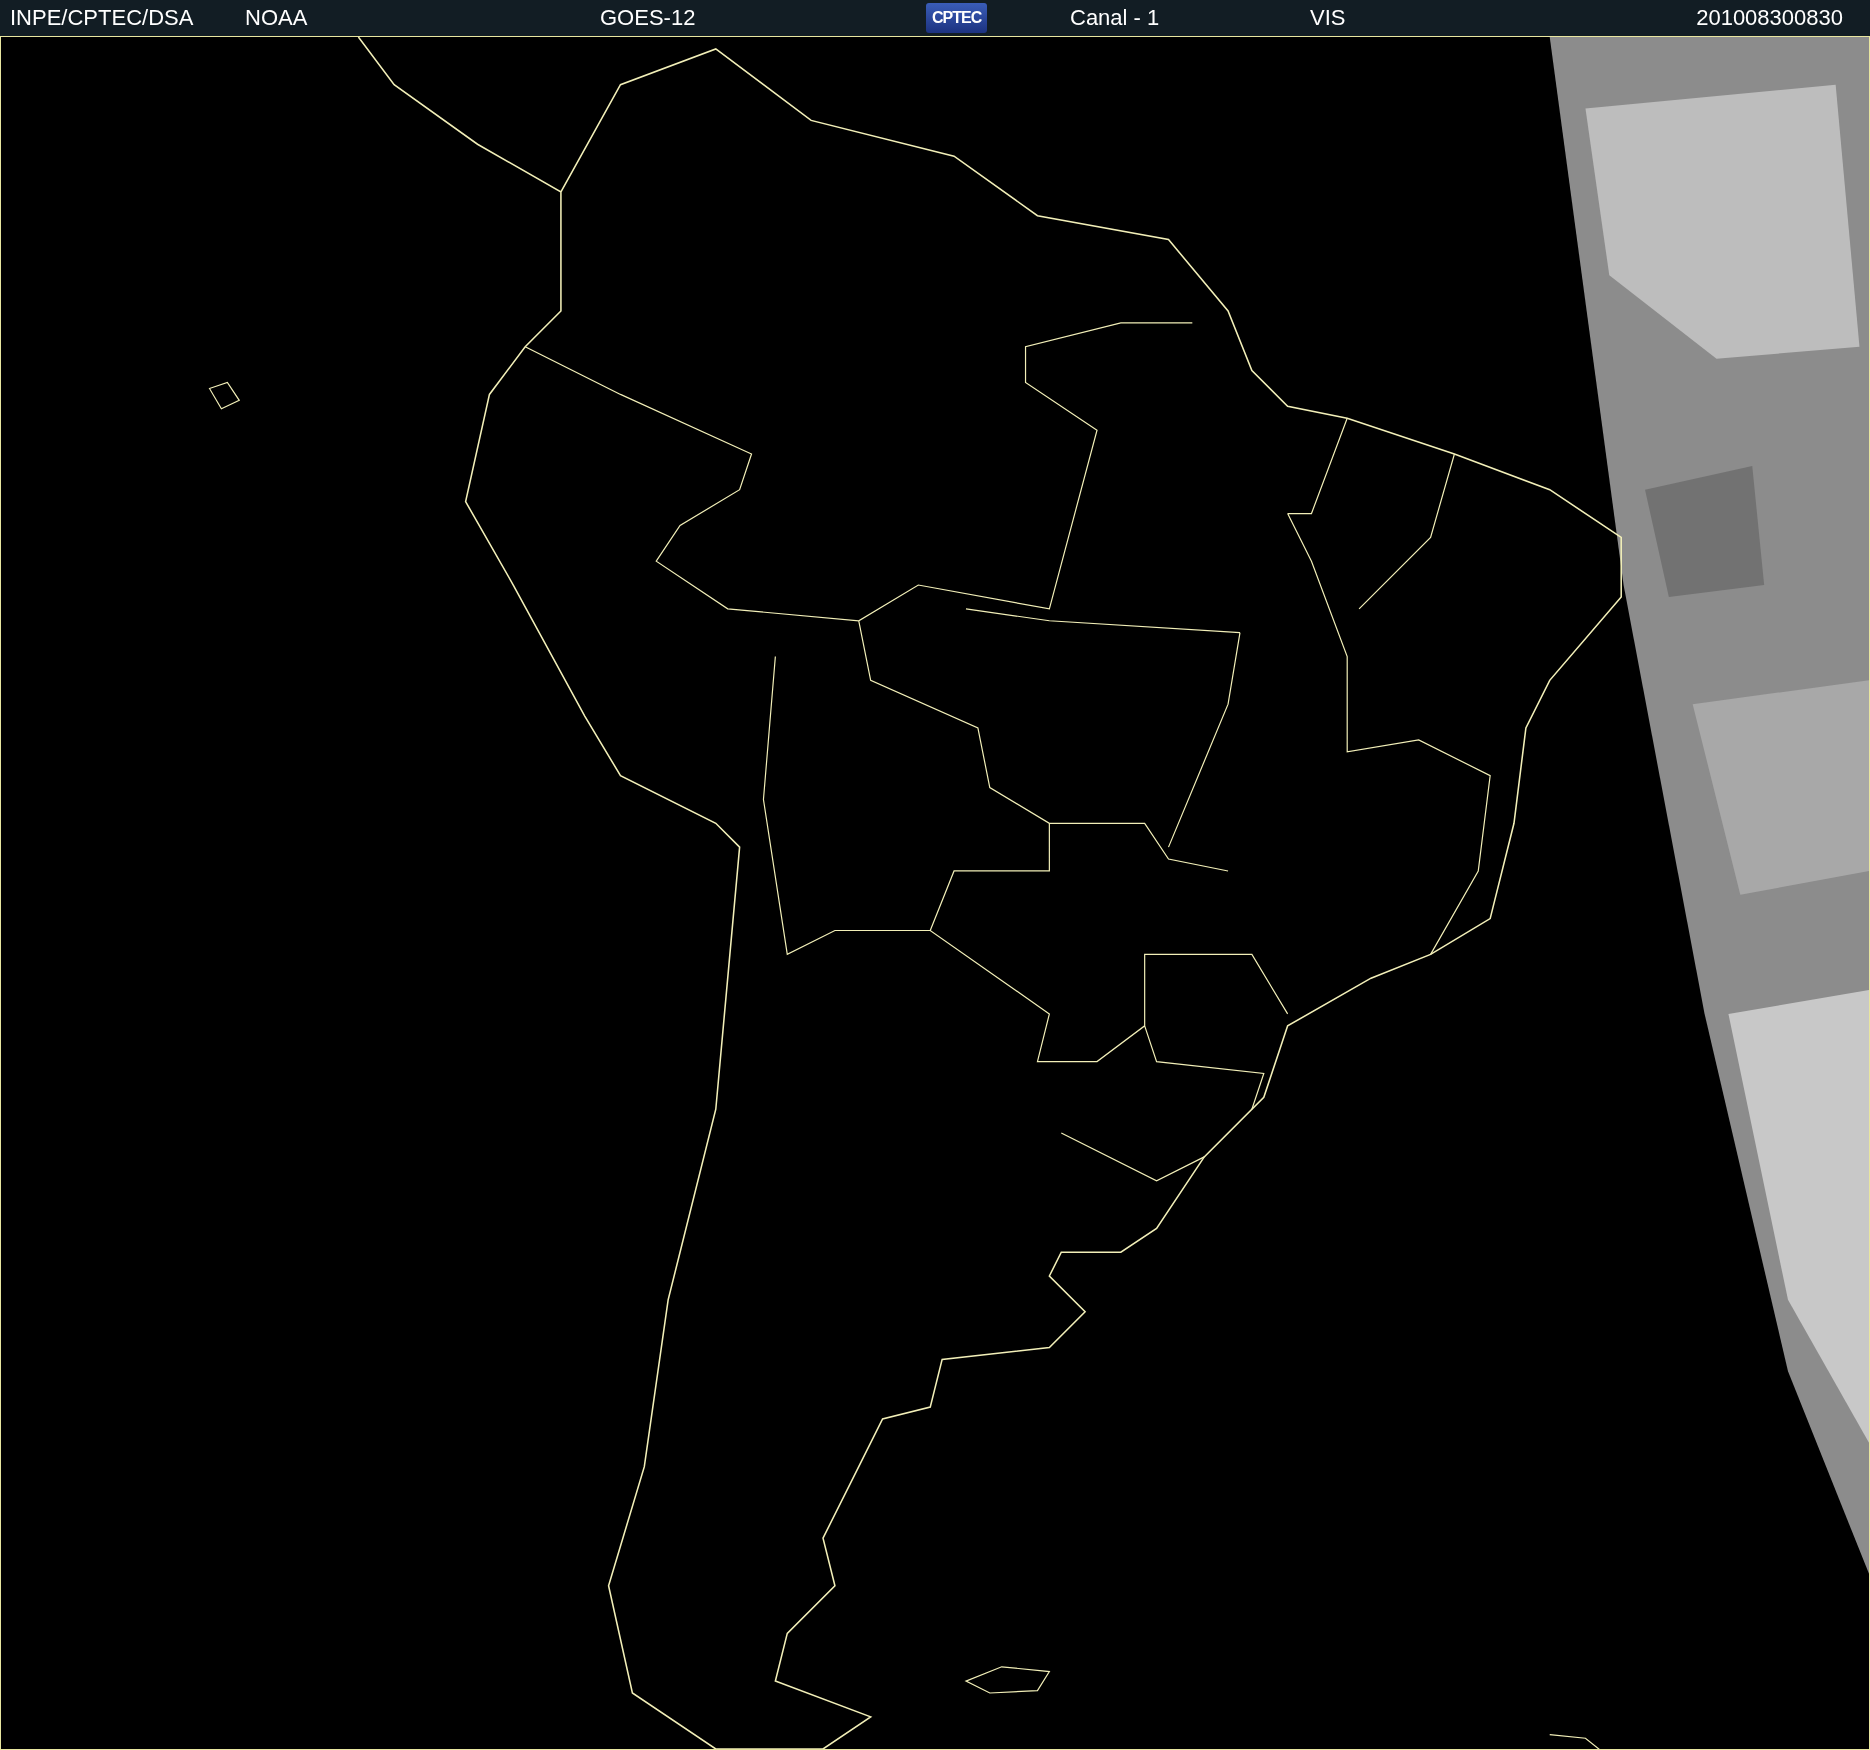  Describe the element at coordinates (648, 18) in the screenshot. I see `satellite-label: GOES-12` at that location.